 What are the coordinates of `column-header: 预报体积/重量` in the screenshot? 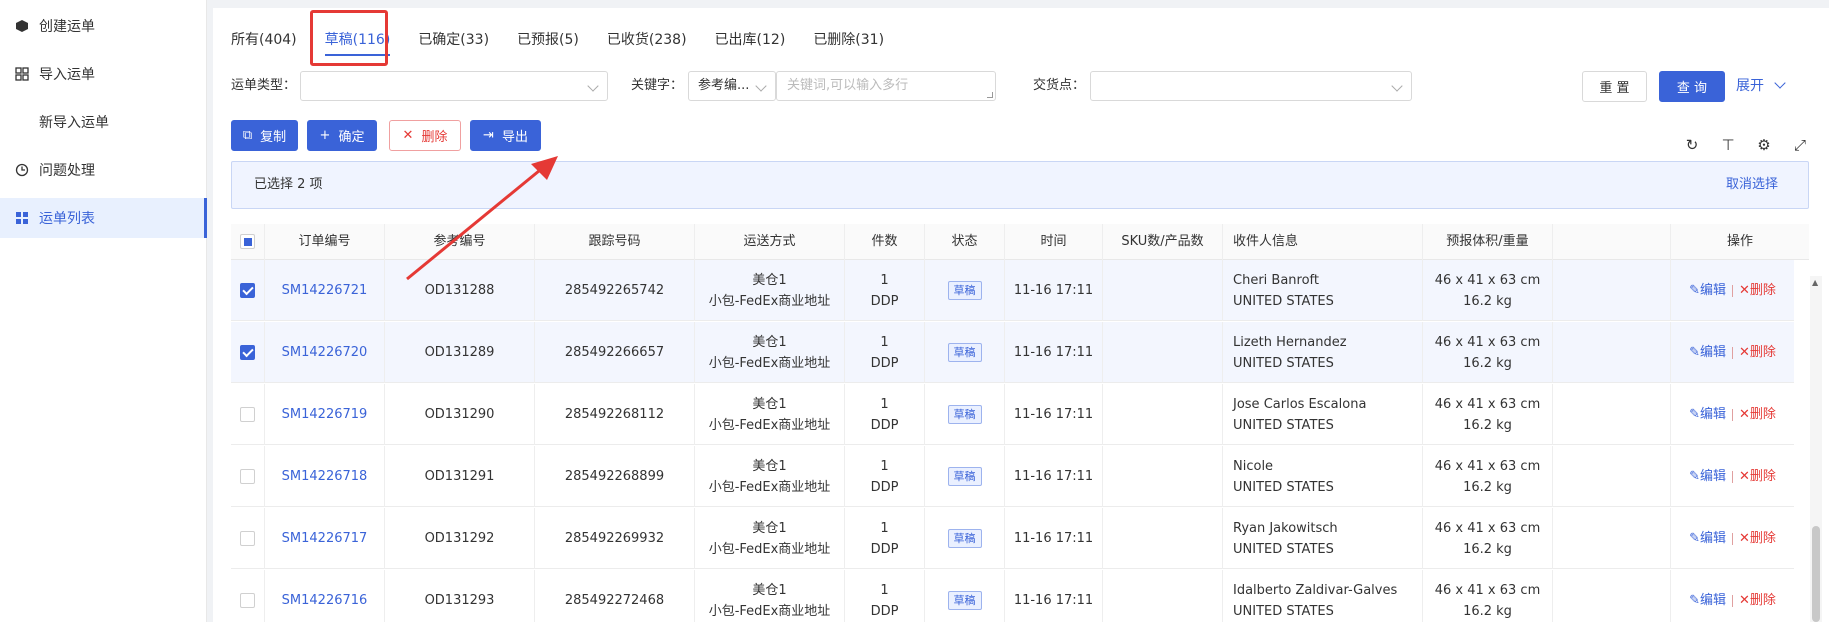 It's located at (1488, 242).